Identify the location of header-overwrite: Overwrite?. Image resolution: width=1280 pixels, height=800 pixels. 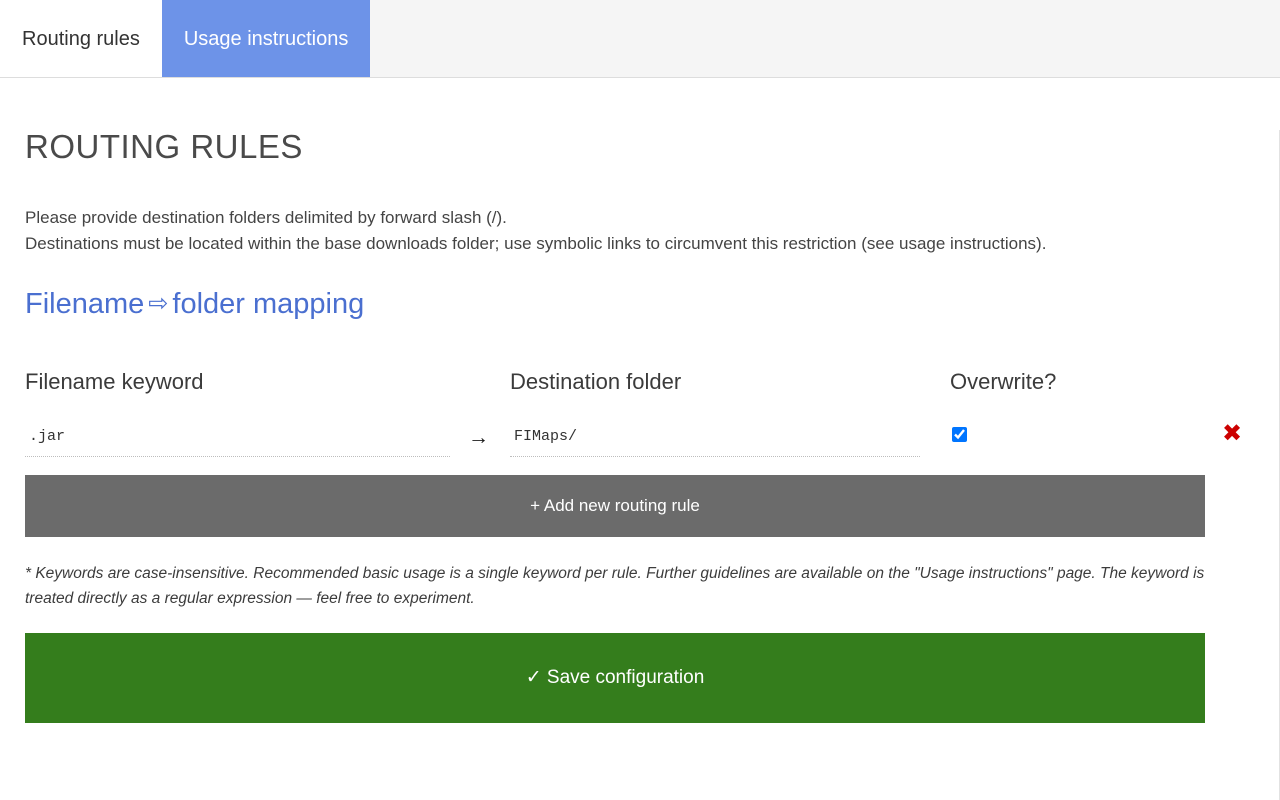
(1003, 381).